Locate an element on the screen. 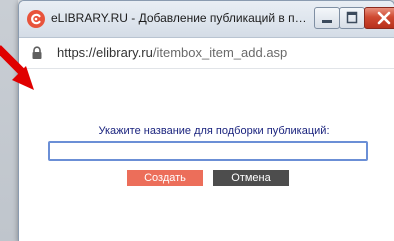 This screenshot has width=394, height=241. cancel-button: Отмена is located at coordinates (251, 178).